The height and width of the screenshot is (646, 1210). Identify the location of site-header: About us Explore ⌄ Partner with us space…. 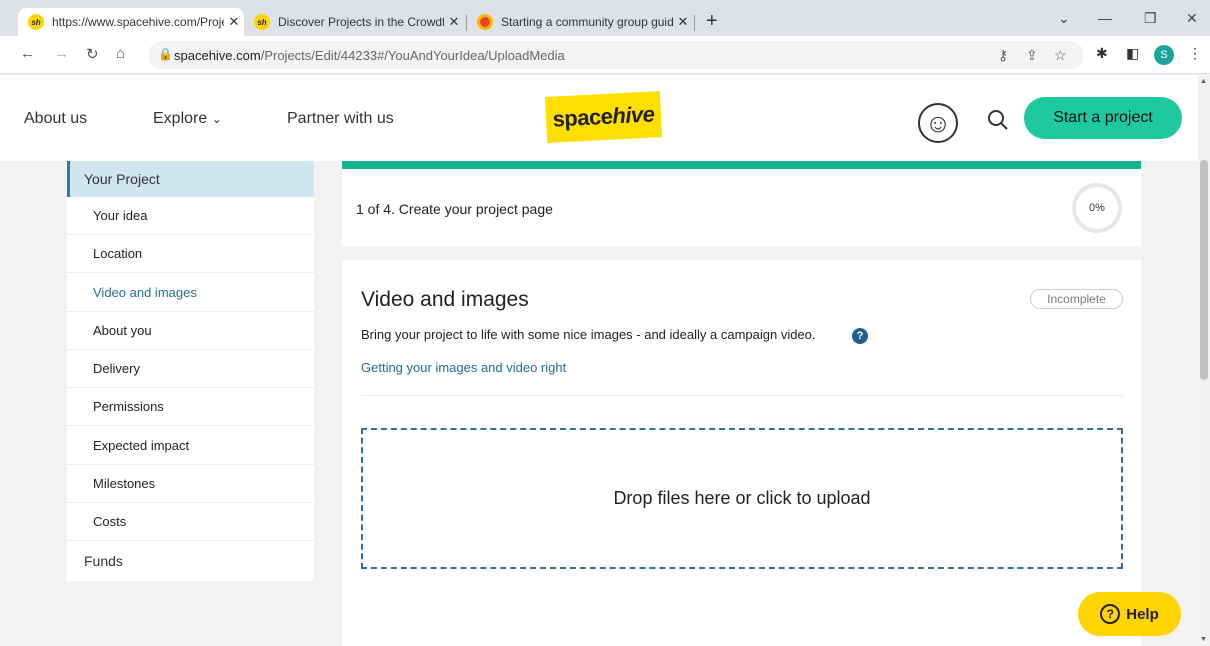
(599, 118).